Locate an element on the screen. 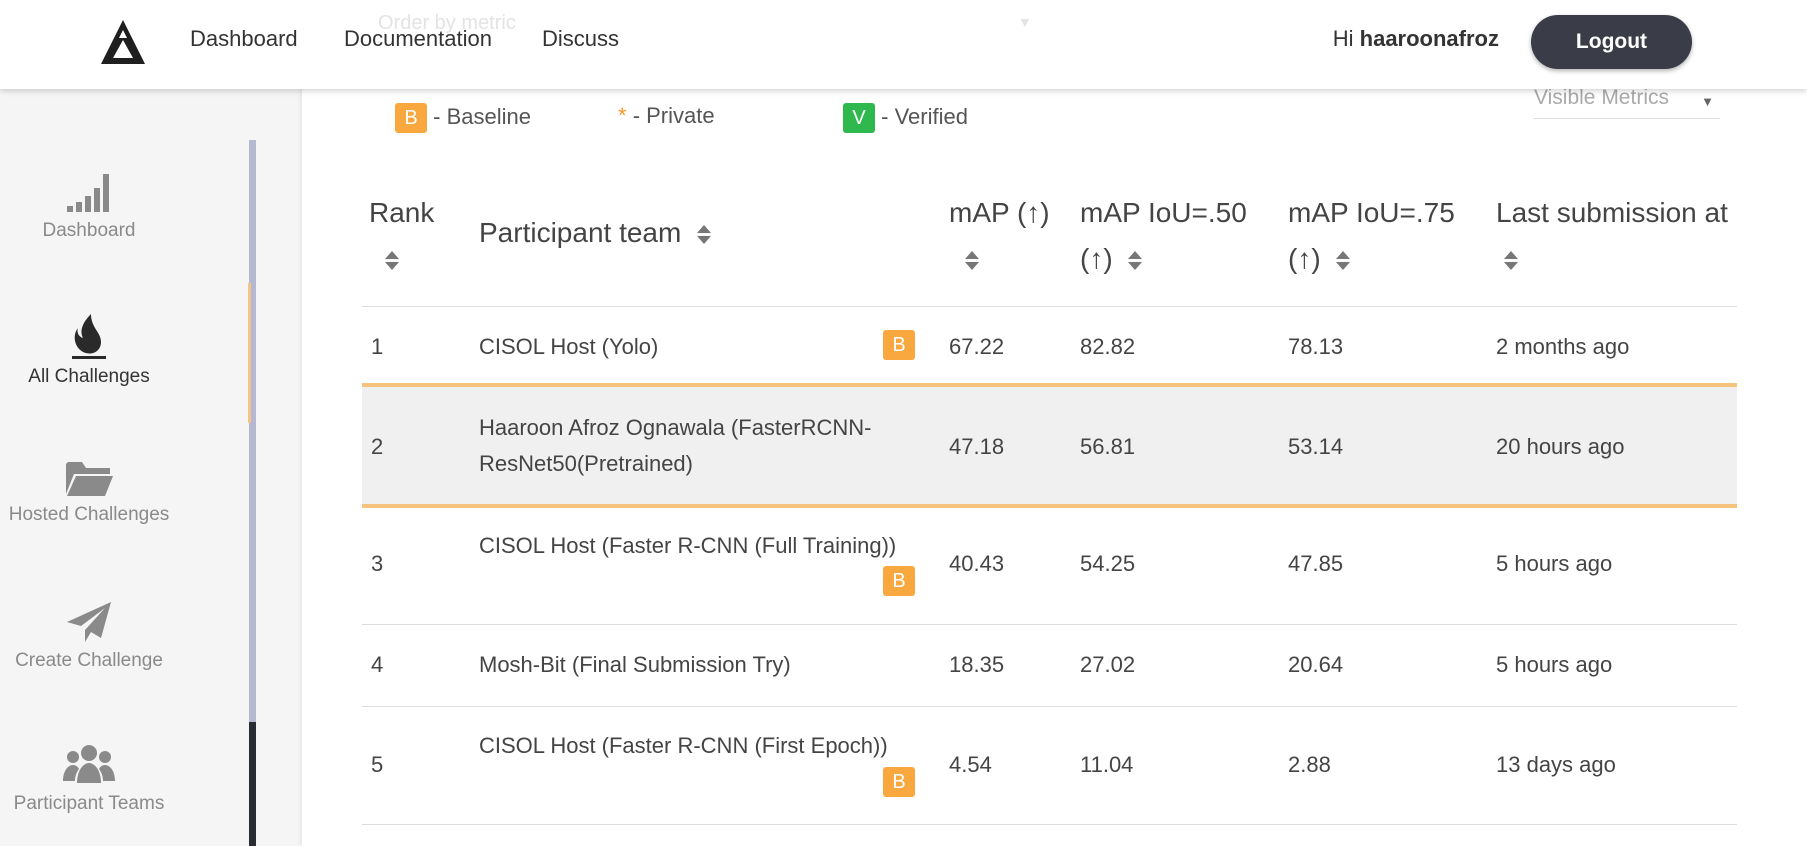  col-header-map75: mAP IoU=.75 (↑) is located at coordinates (1388, 236).